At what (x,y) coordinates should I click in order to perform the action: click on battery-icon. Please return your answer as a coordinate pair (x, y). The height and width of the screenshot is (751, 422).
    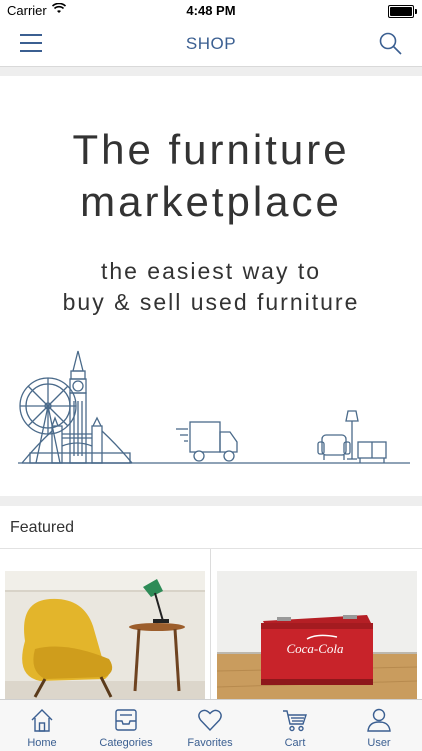
    Looking at the image, I should click on (402, 11).